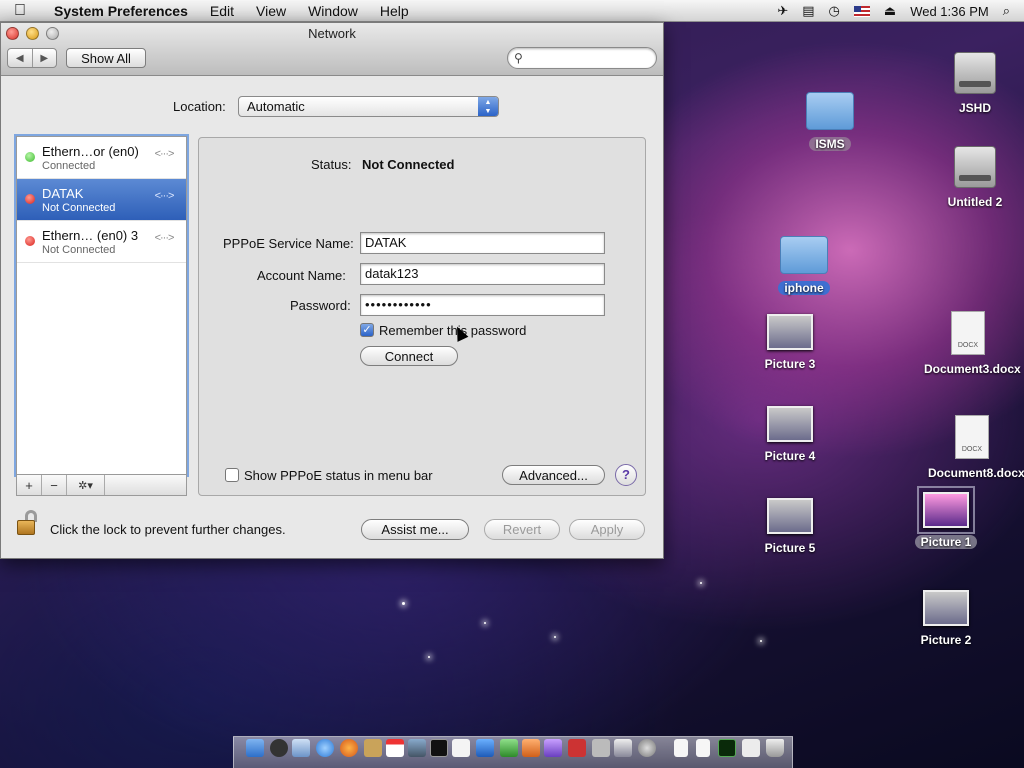 The height and width of the screenshot is (768, 1024). What do you see at coordinates (782, 11) in the screenshot?
I see `airplane-icon: ✈` at bounding box center [782, 11].